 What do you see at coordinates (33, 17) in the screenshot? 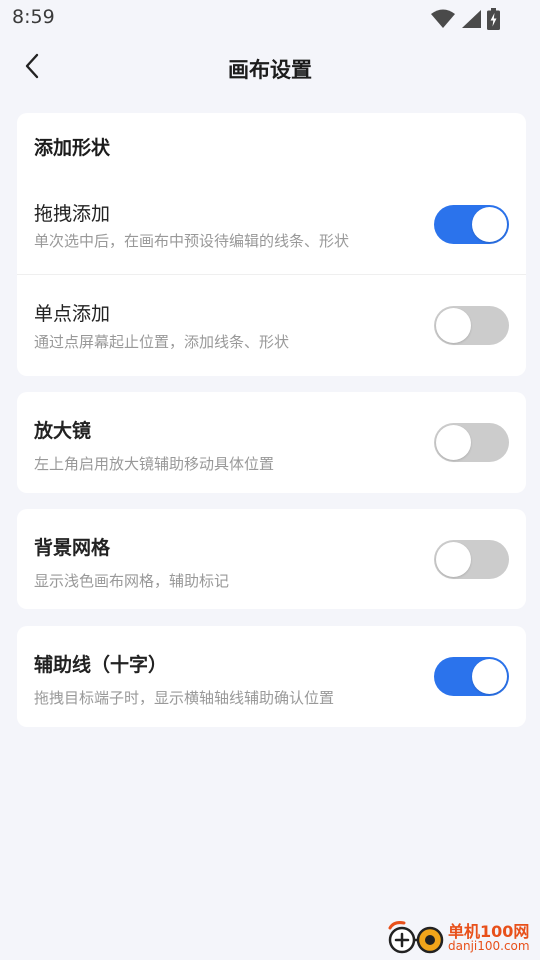
I see `status-time: 8:59` at bounding box center [33, 17].